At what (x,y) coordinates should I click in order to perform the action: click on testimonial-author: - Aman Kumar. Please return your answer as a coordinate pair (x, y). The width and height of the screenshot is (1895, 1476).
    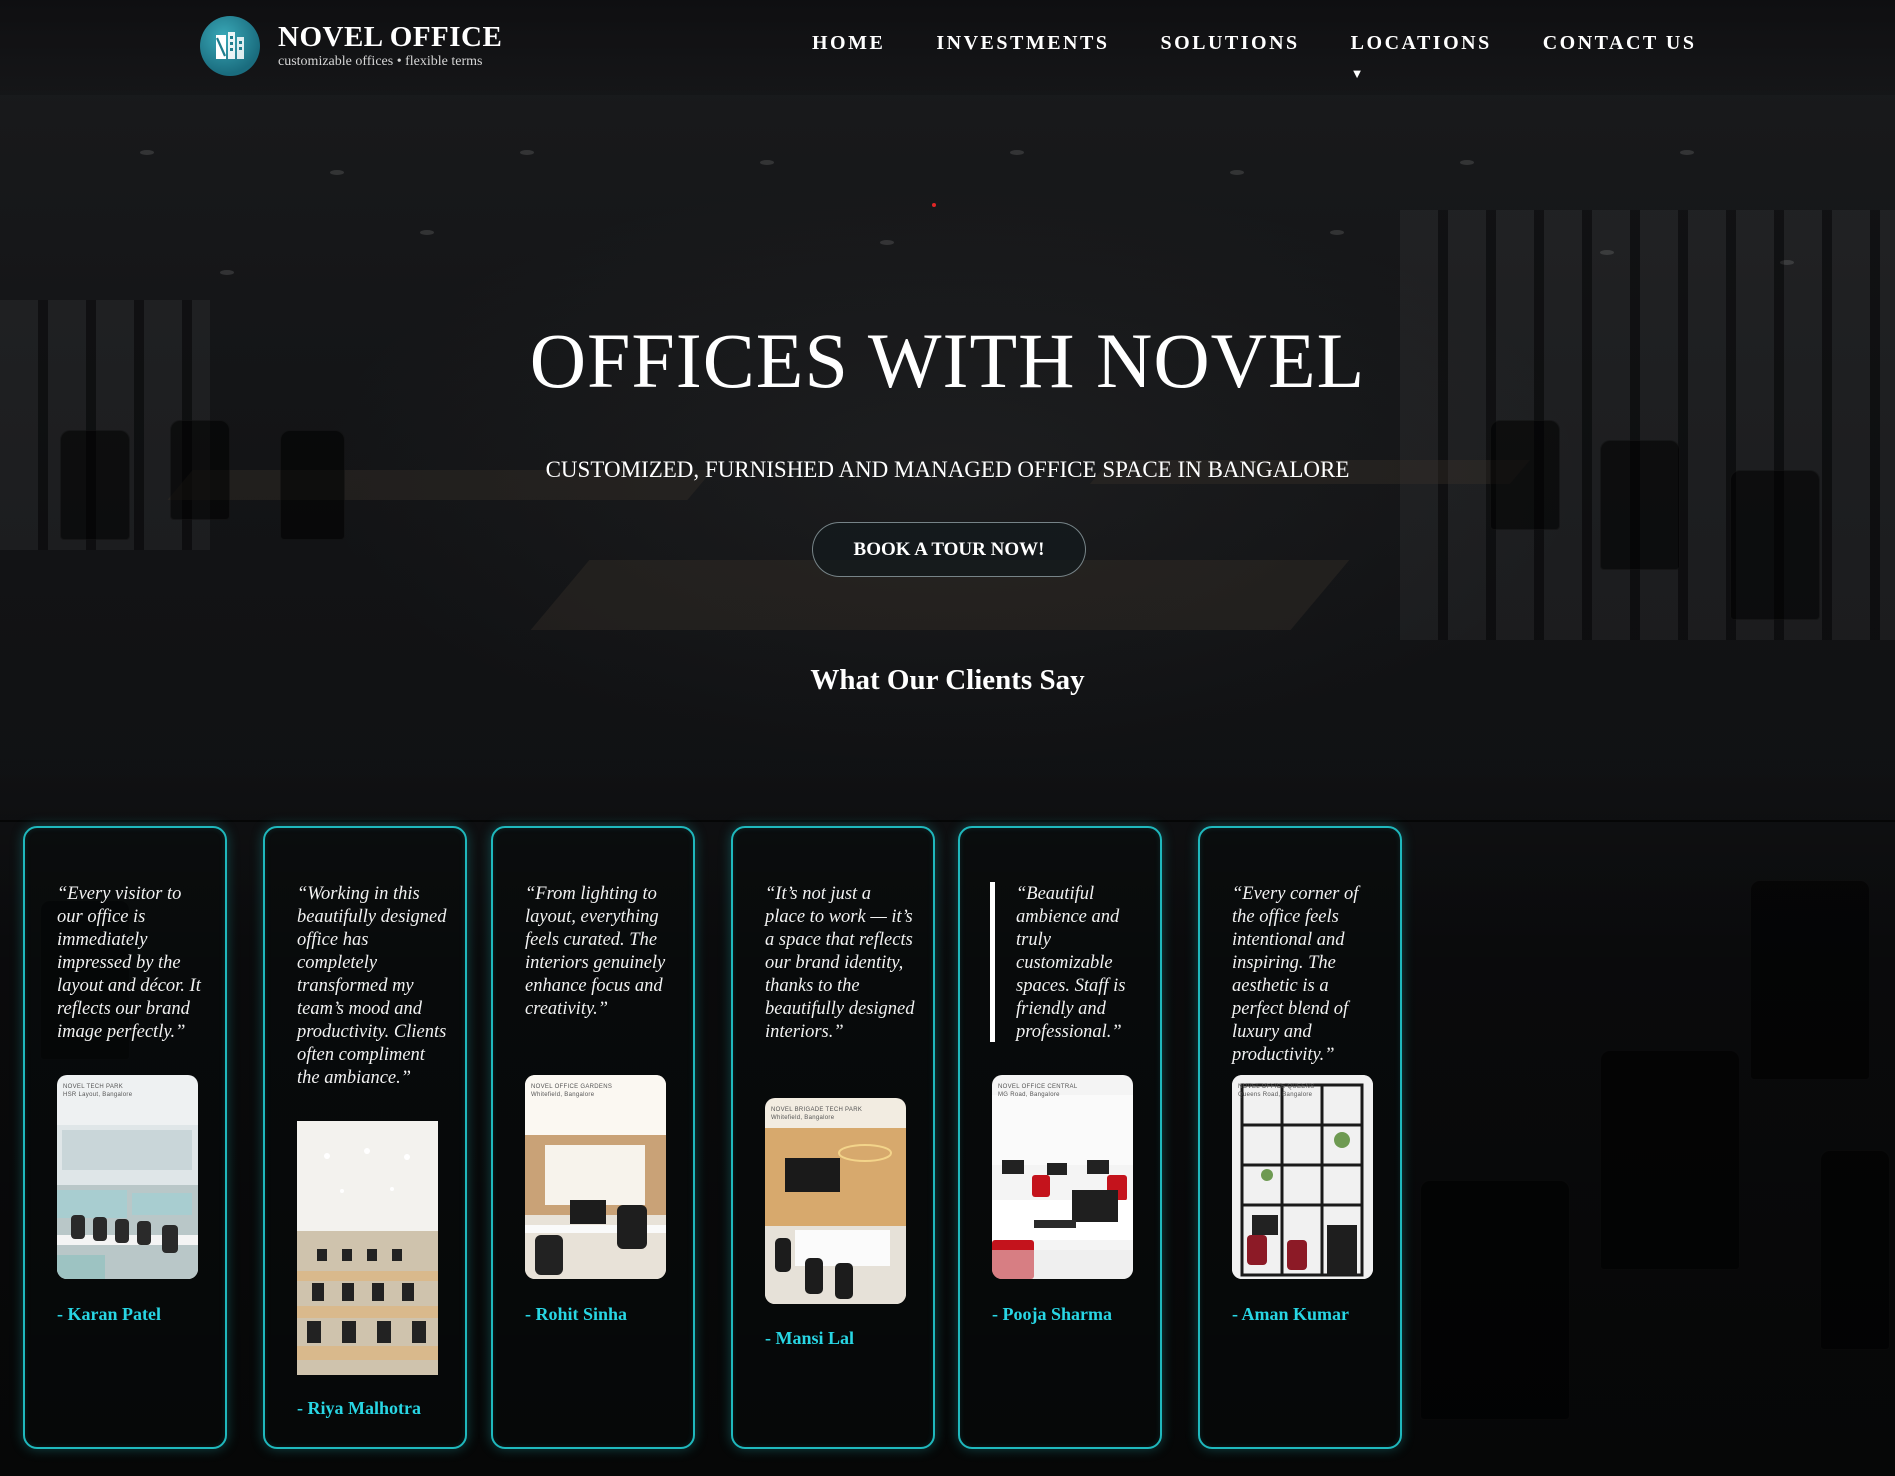
    Looking at the image, I should click on (1290, 1314).